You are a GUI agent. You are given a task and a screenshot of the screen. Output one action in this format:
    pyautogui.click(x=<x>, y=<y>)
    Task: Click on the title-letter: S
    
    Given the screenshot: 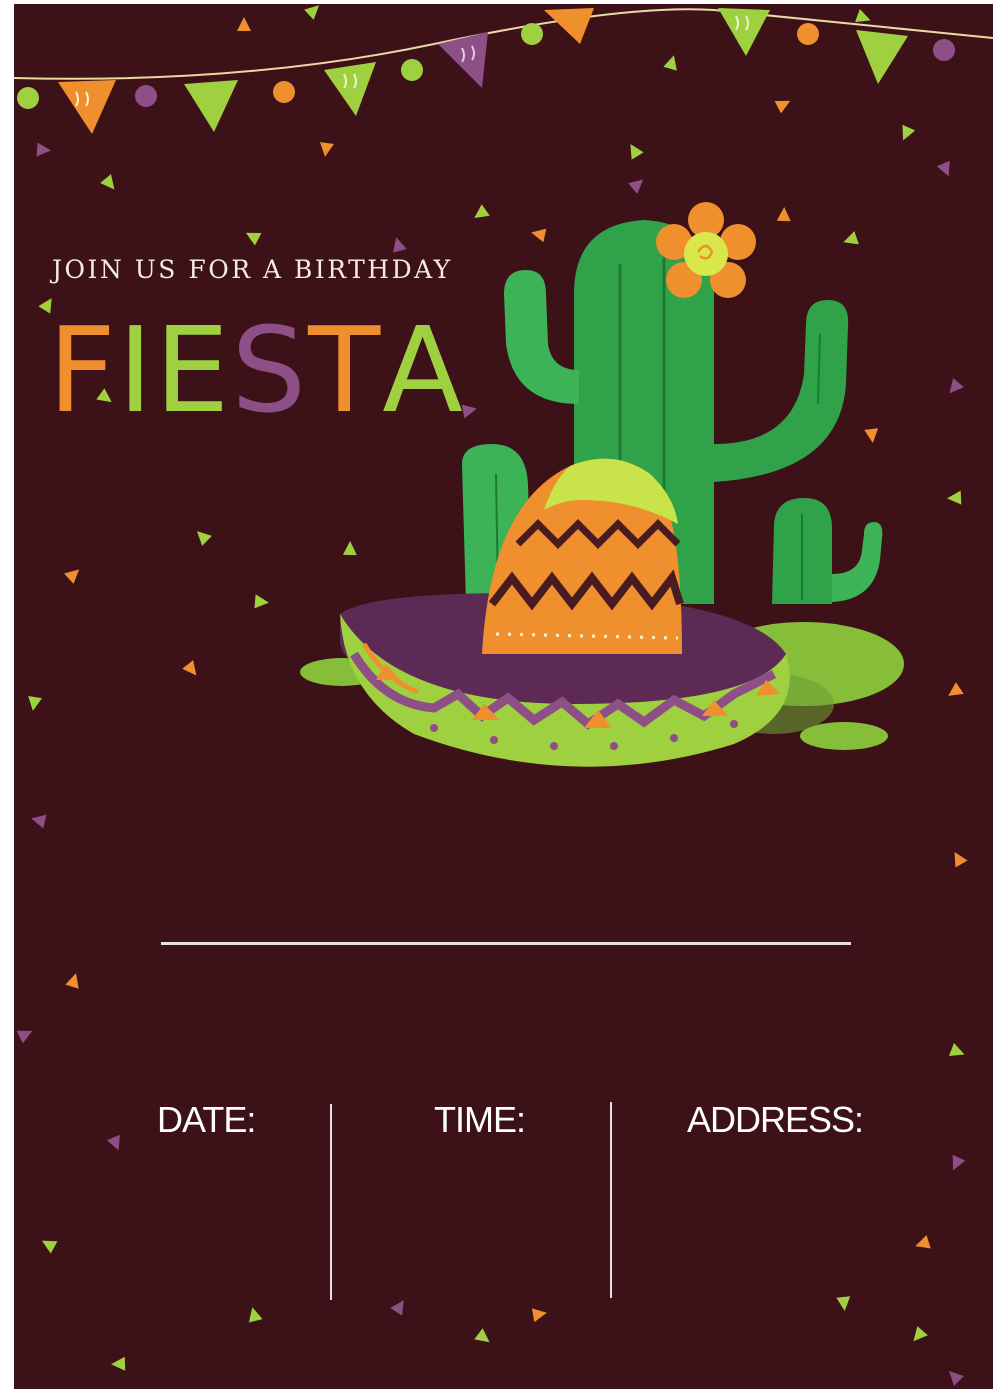 What is the action you would take?
    pyautogui.click(x=270, y=370)
    